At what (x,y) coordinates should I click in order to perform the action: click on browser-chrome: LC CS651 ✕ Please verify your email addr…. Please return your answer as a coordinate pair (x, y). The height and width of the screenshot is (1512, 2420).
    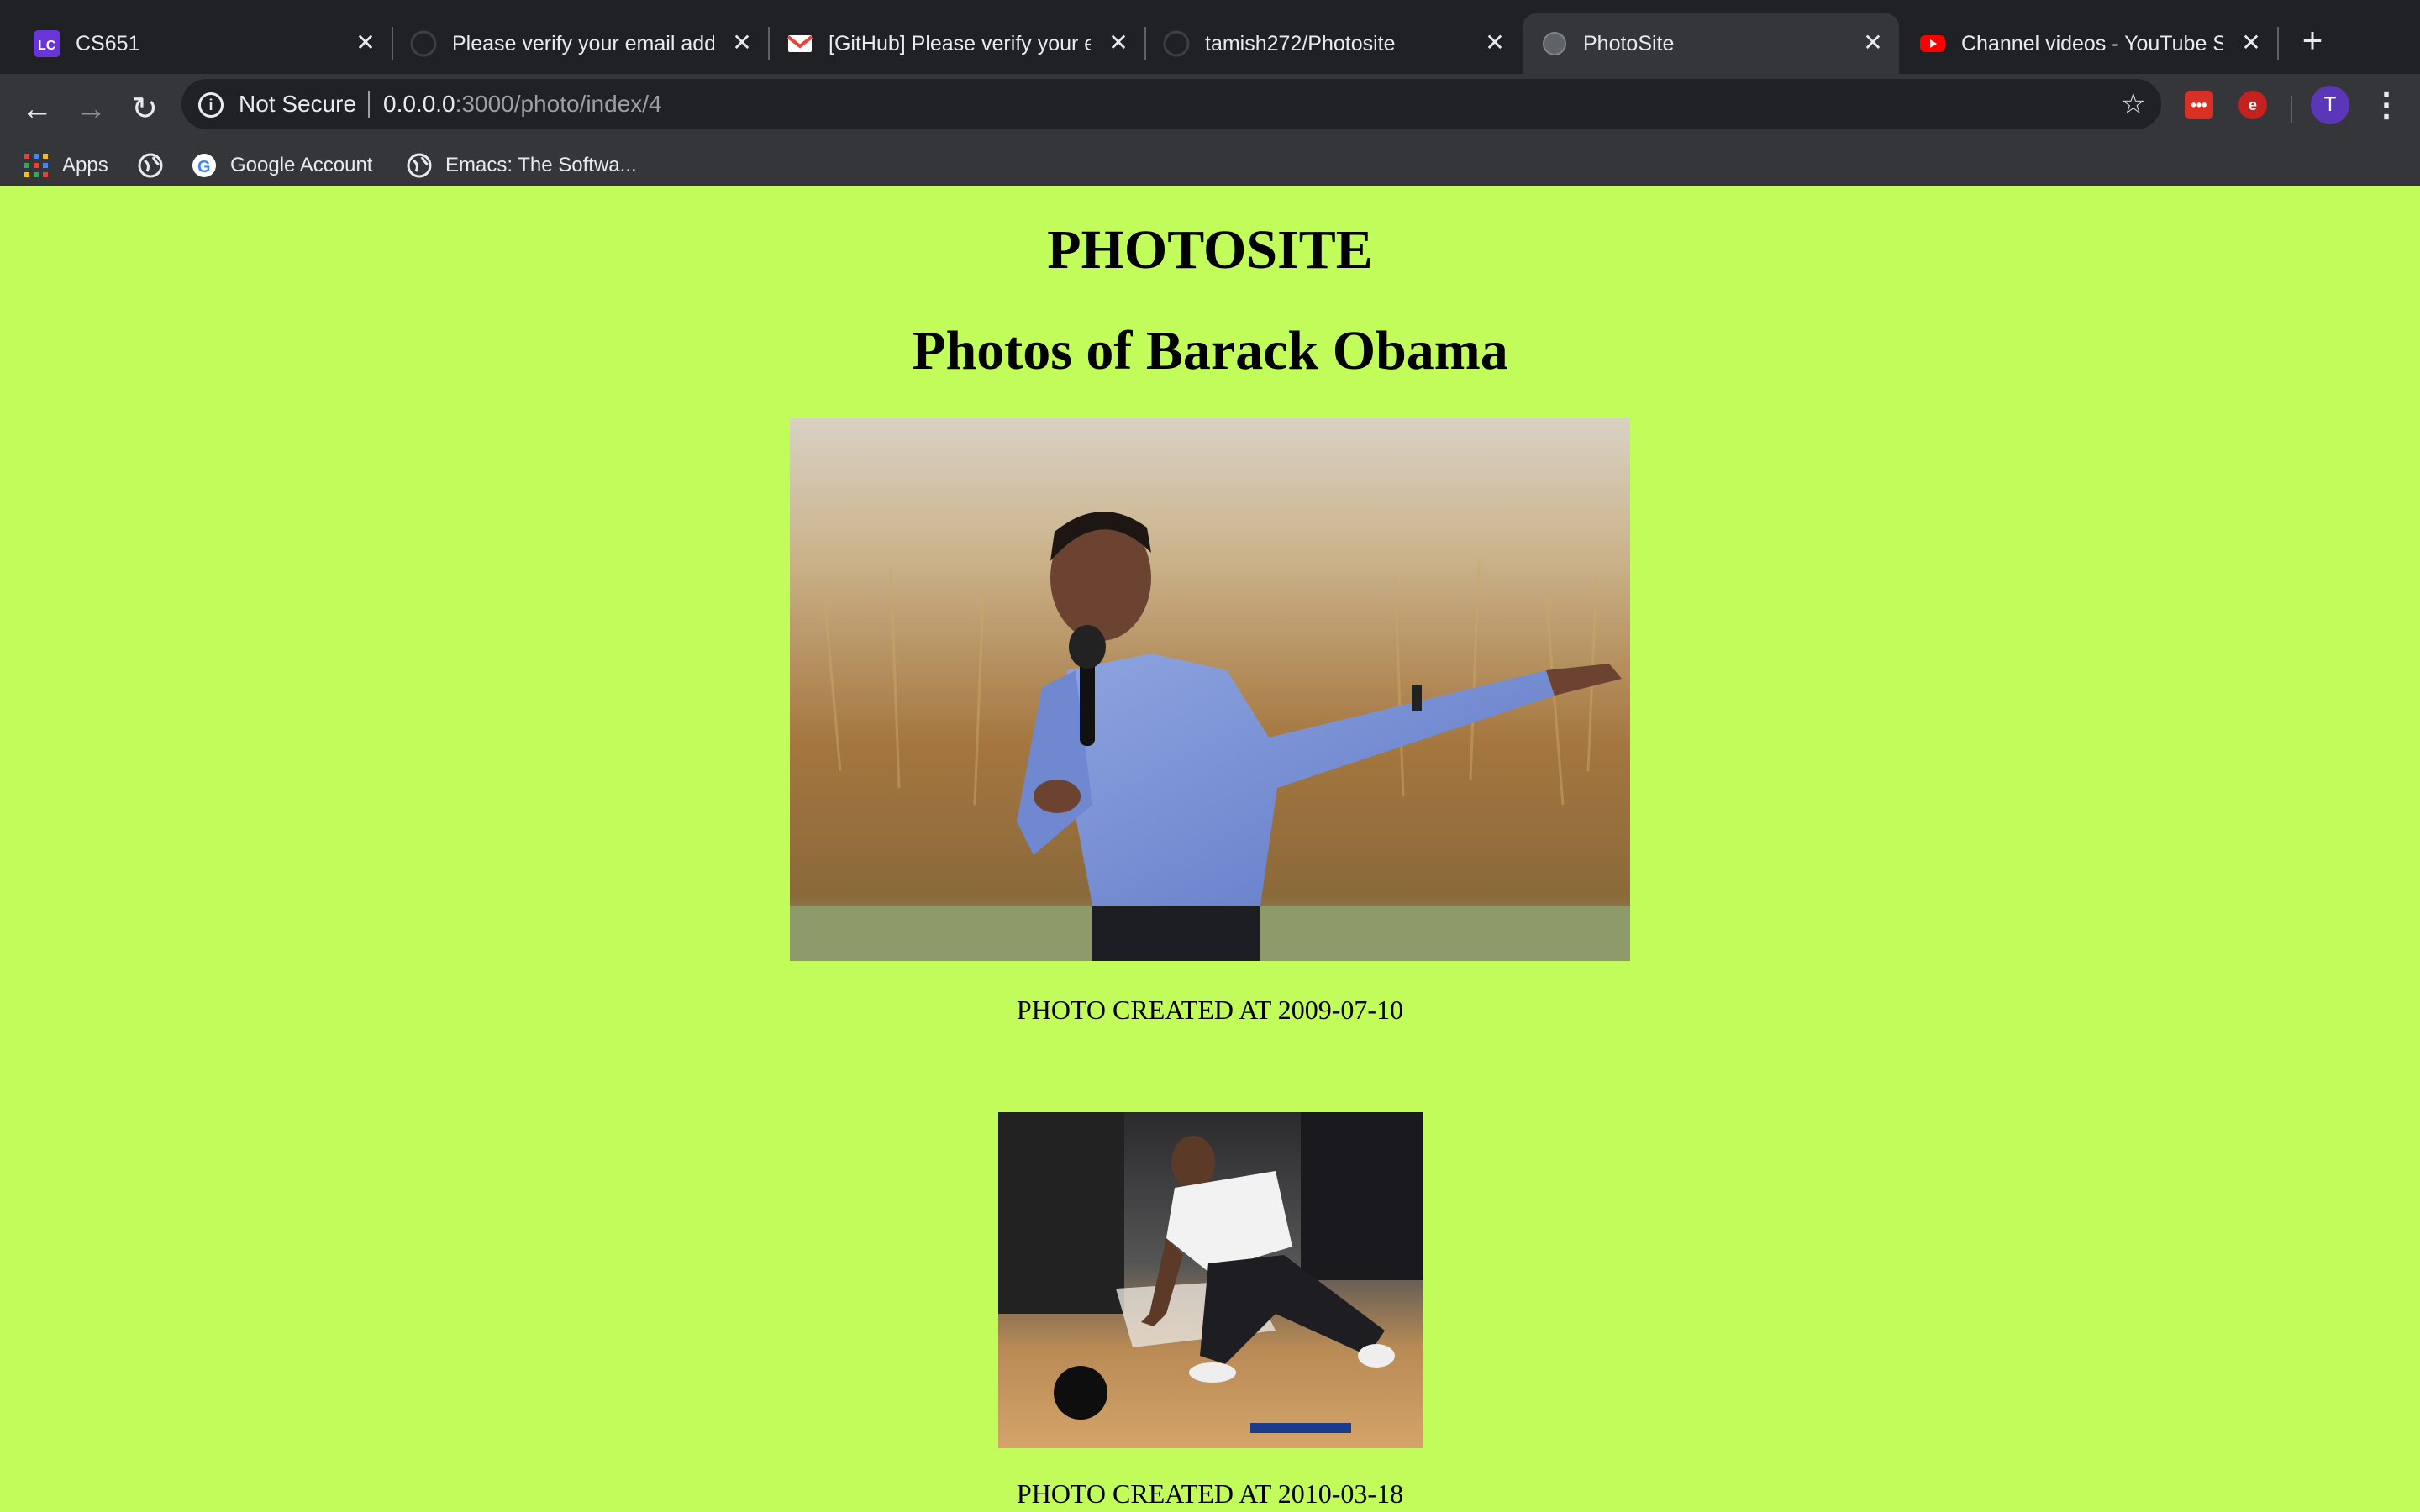
    Looking at the image, I should click on (1210, 93).